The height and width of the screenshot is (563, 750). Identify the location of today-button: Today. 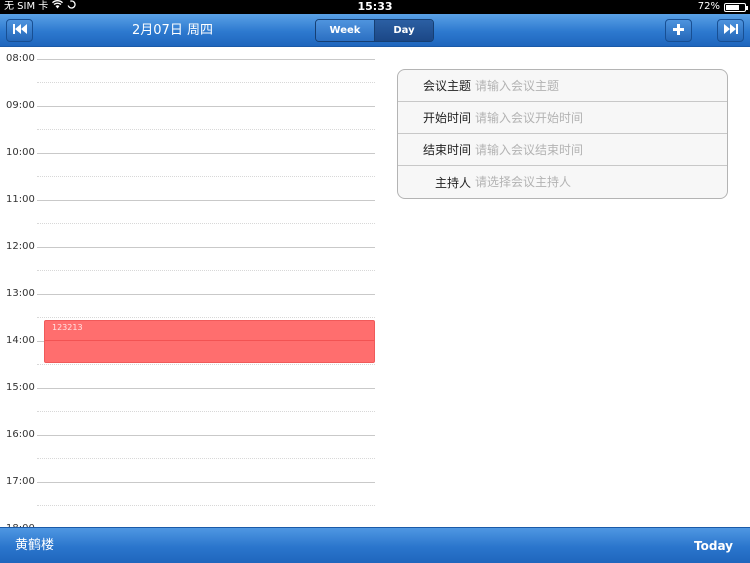
(713, 545).